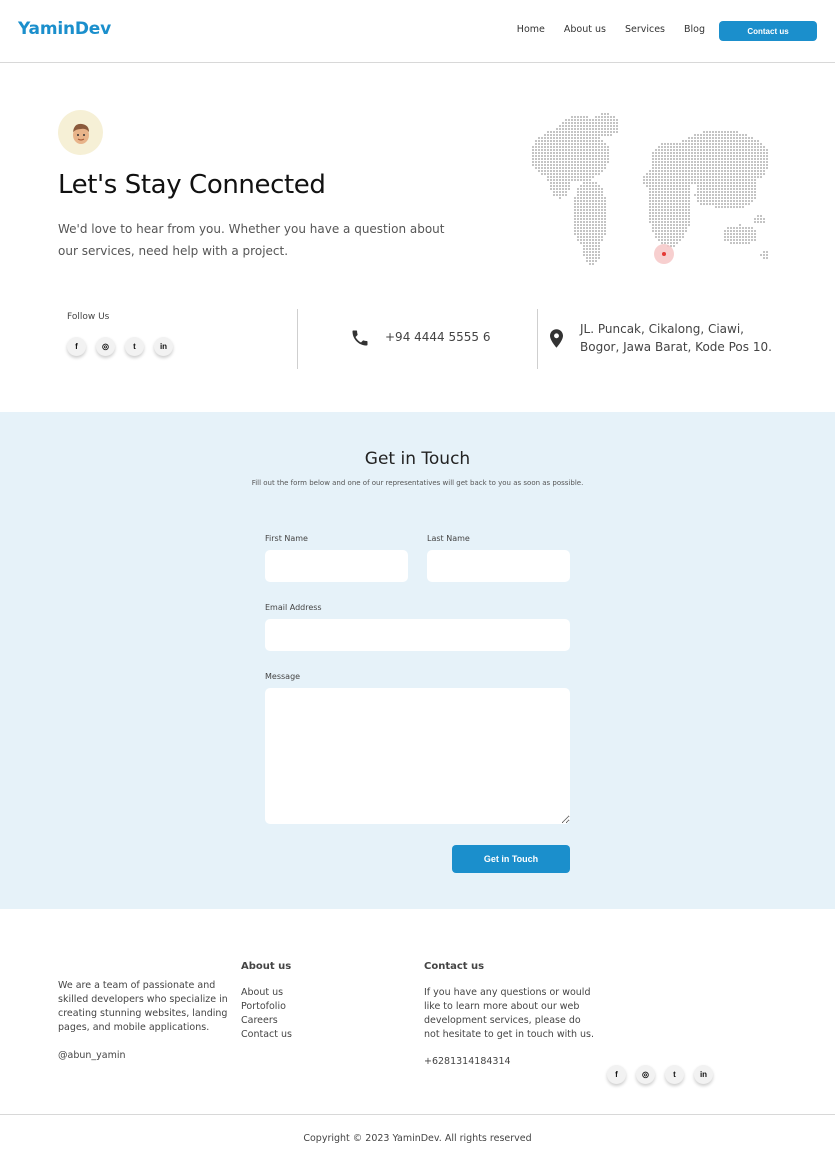  I want to click on footer-about-heading: About us, so click(266, 966).